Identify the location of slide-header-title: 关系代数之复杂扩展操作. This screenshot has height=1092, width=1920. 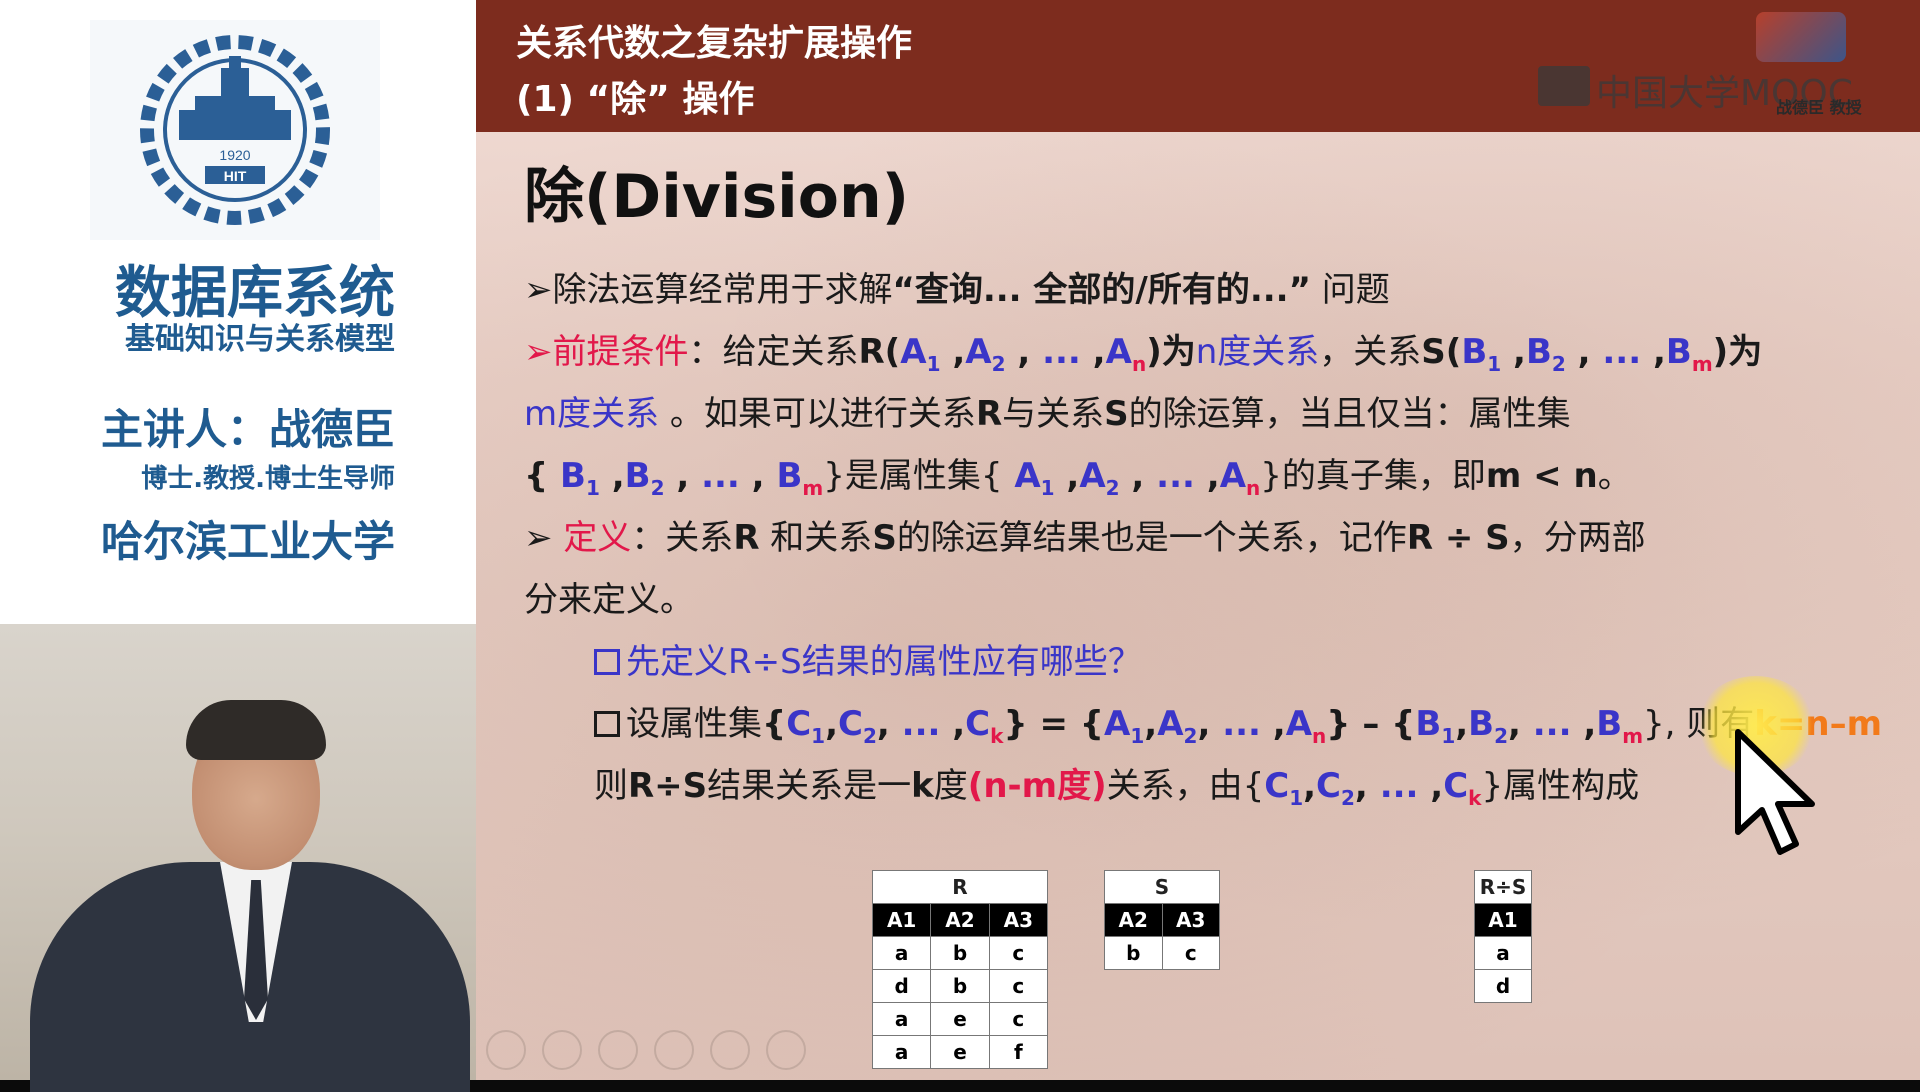
(714, 43).